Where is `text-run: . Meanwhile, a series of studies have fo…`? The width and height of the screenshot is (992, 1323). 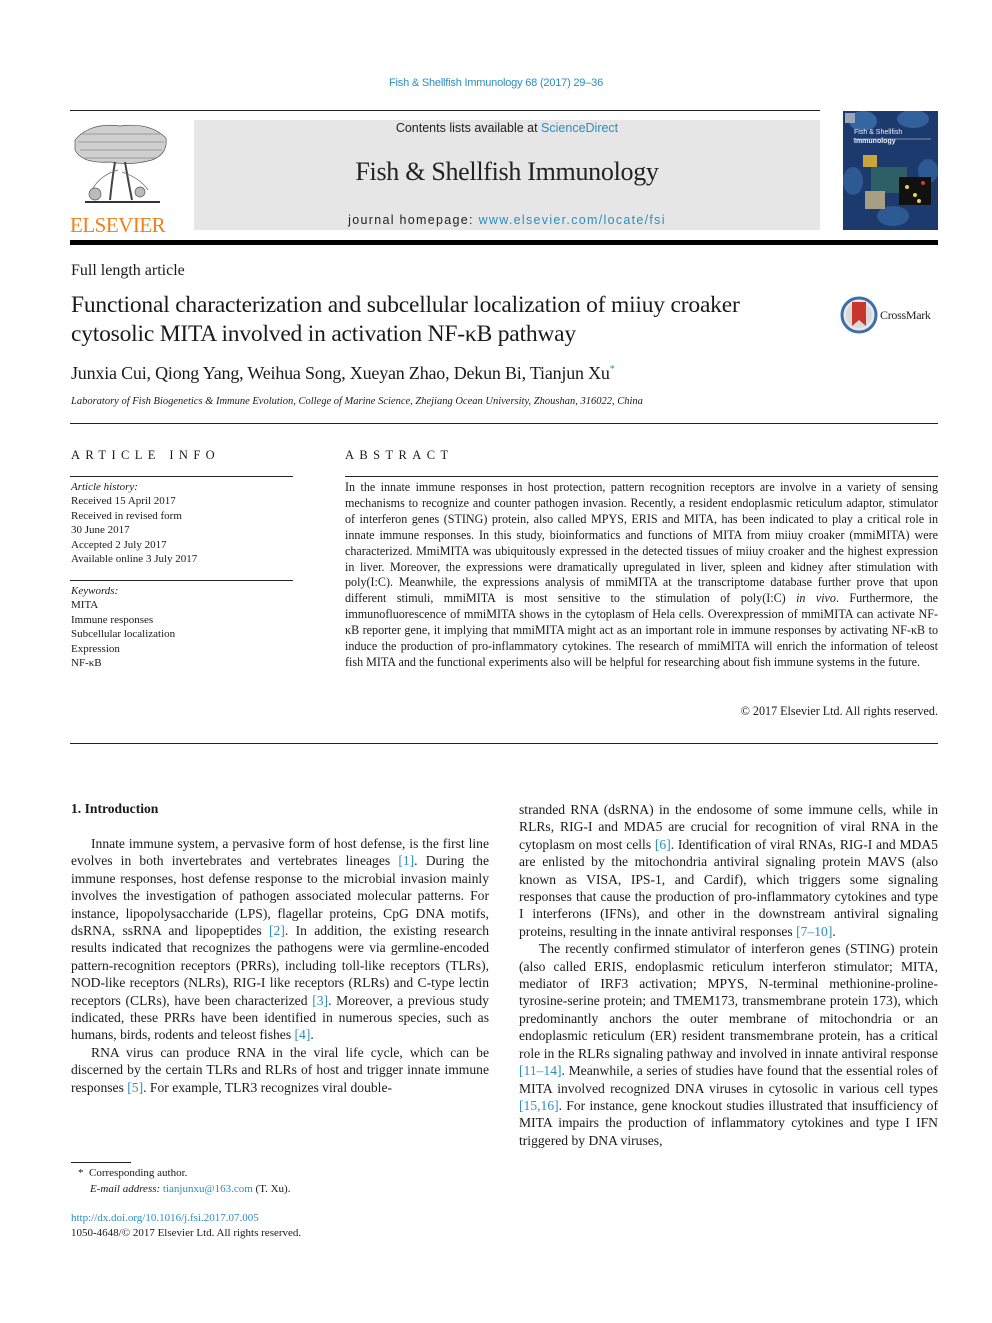 text-run: . Meanwhile, a series of studies have fo… is located at coordinates (728, 1079).